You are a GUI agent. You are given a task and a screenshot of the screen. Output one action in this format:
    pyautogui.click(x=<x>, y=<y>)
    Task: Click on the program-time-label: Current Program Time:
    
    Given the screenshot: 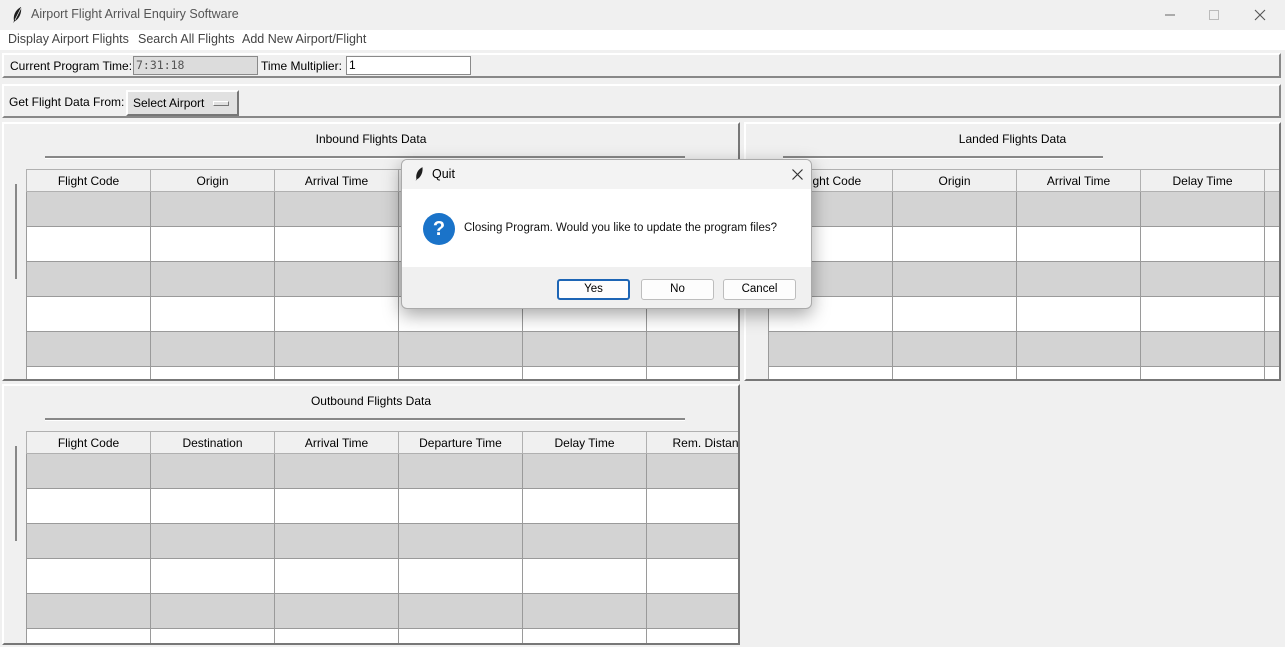 What is the action you would take?
    pyautogui.click(x=71, y=66)
    